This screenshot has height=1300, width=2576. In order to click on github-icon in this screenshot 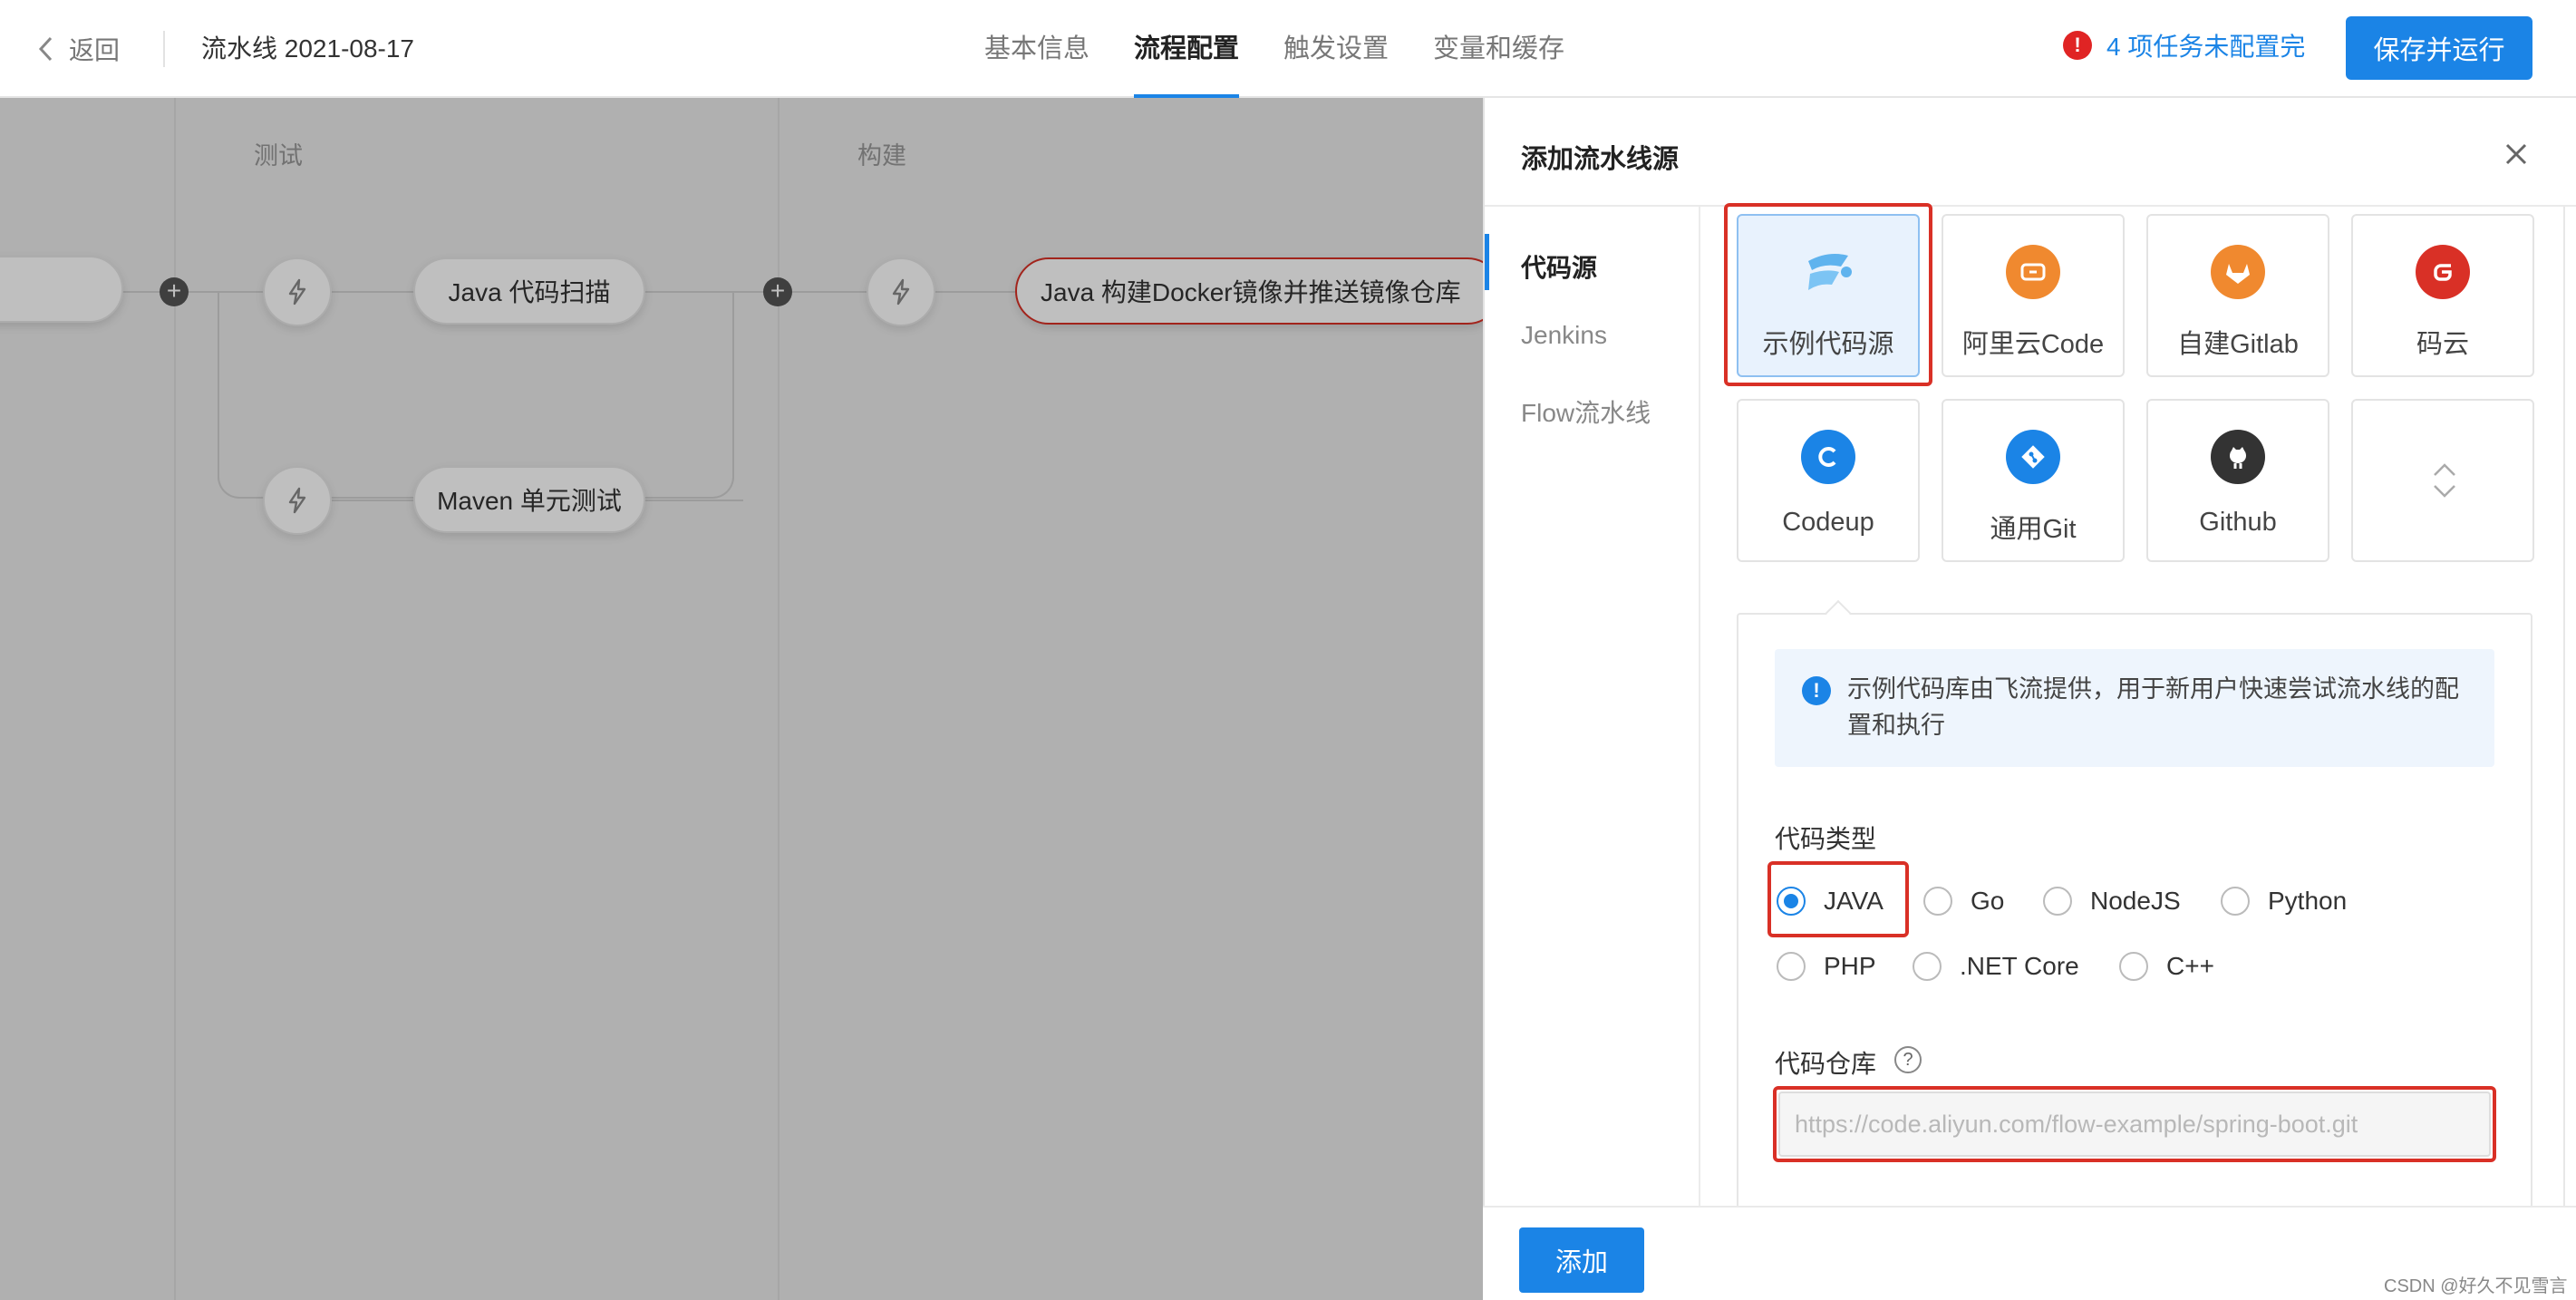, I will do `click(2238, 457)`.